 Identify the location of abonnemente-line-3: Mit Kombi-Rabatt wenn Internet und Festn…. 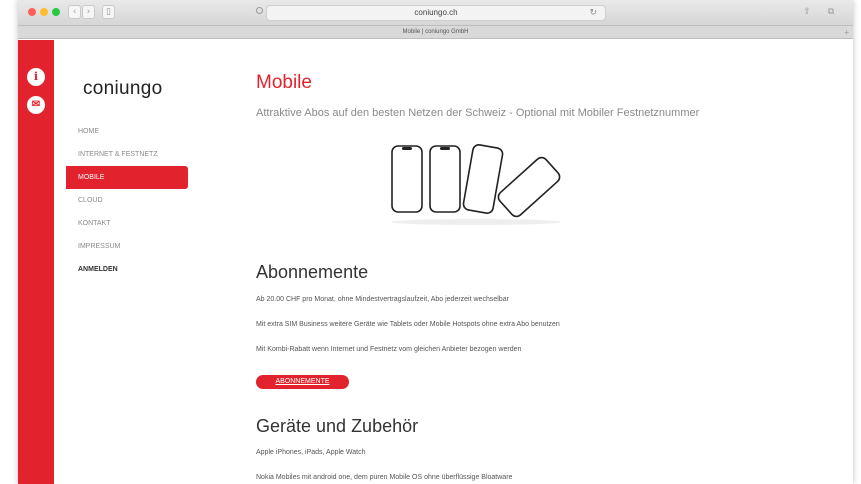
(389, 349).